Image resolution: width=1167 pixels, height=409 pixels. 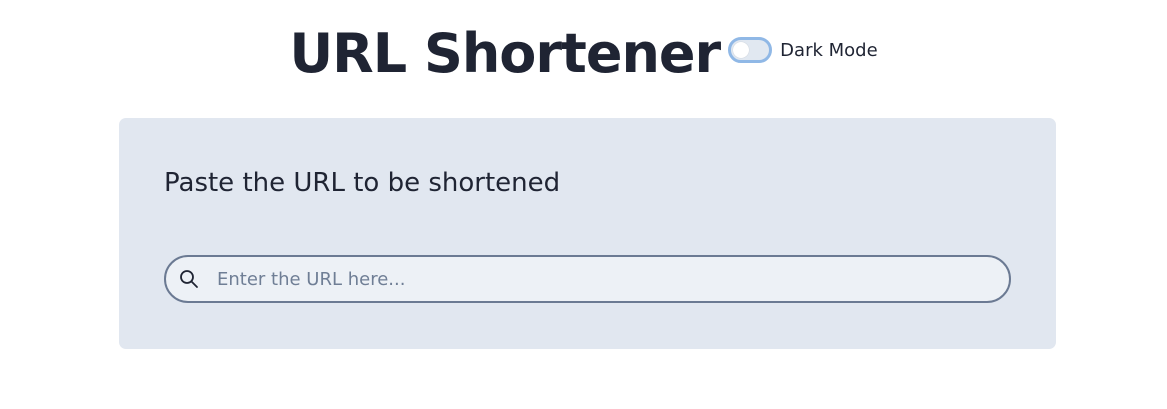 What do you see at coordinates (505, 53) in the screenshot?
I see `page-title: URL Shortener` at bounding box center [505, 53].